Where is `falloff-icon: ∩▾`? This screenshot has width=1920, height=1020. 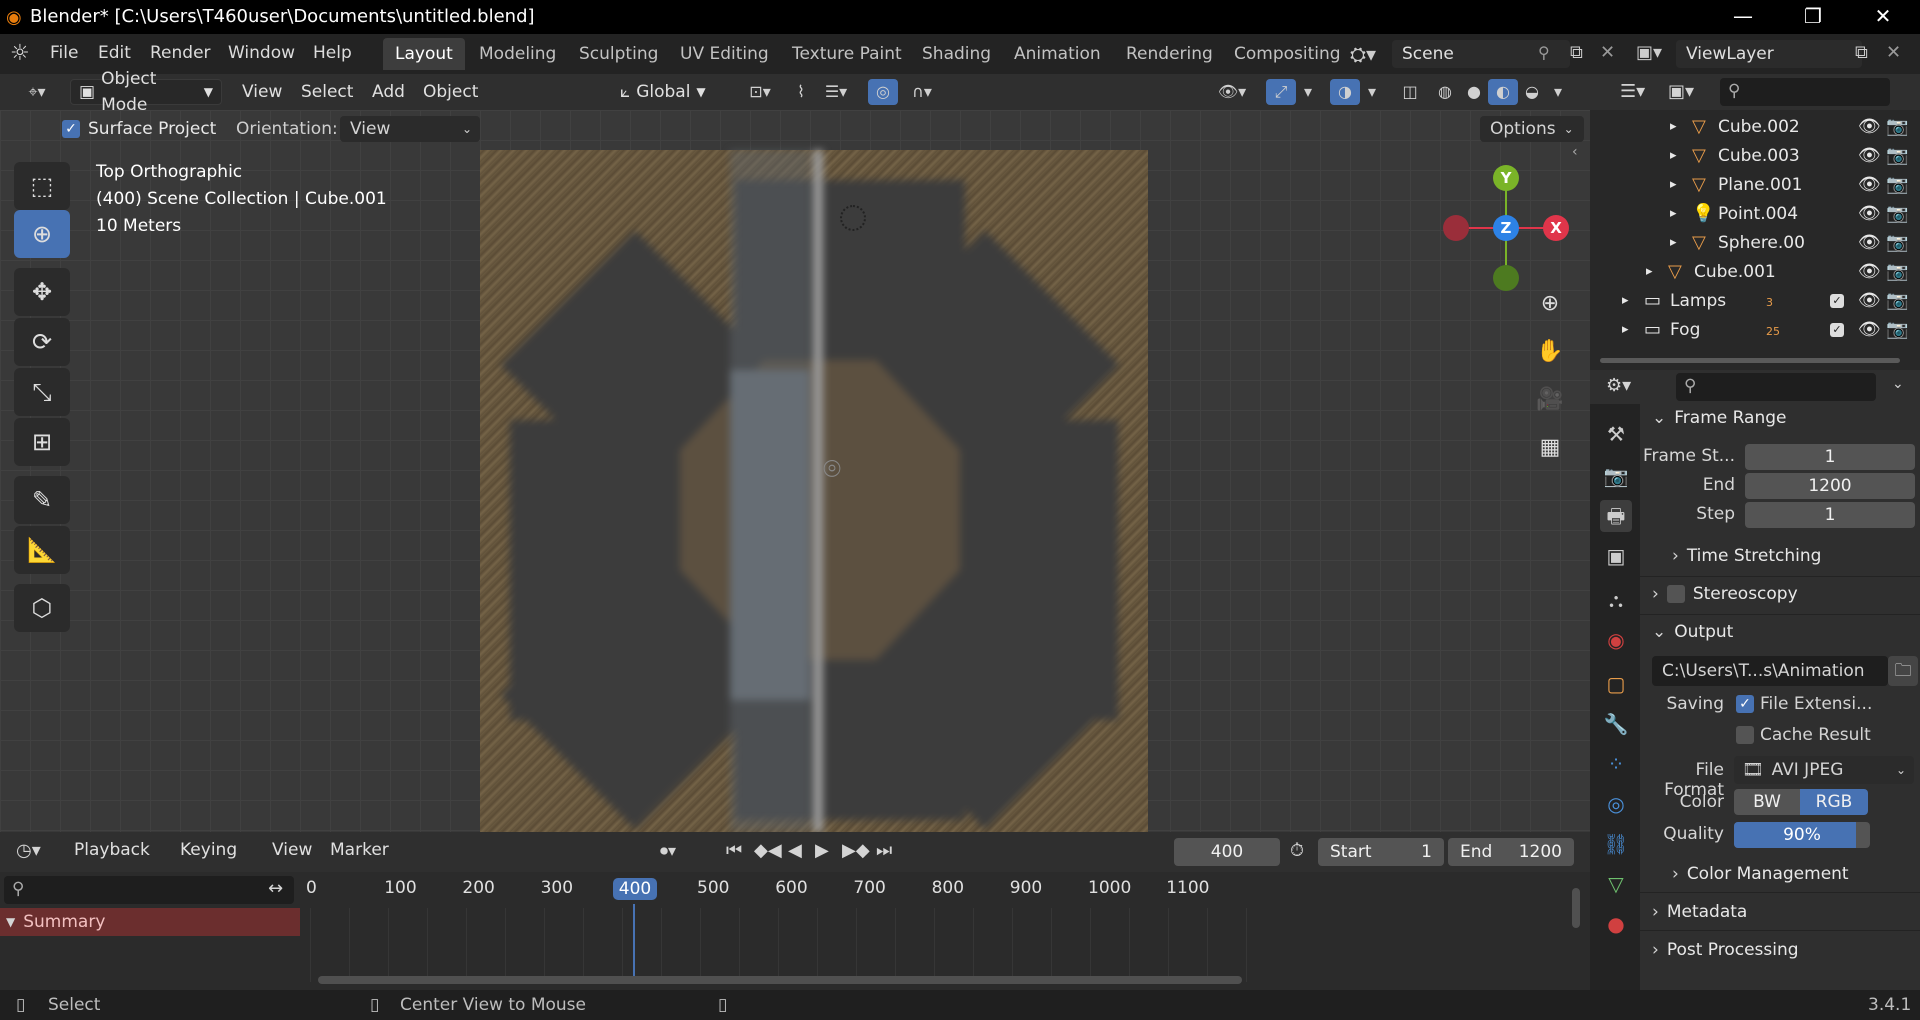
falloff-icon: ∩▾ is located at coordinates (922, 92).